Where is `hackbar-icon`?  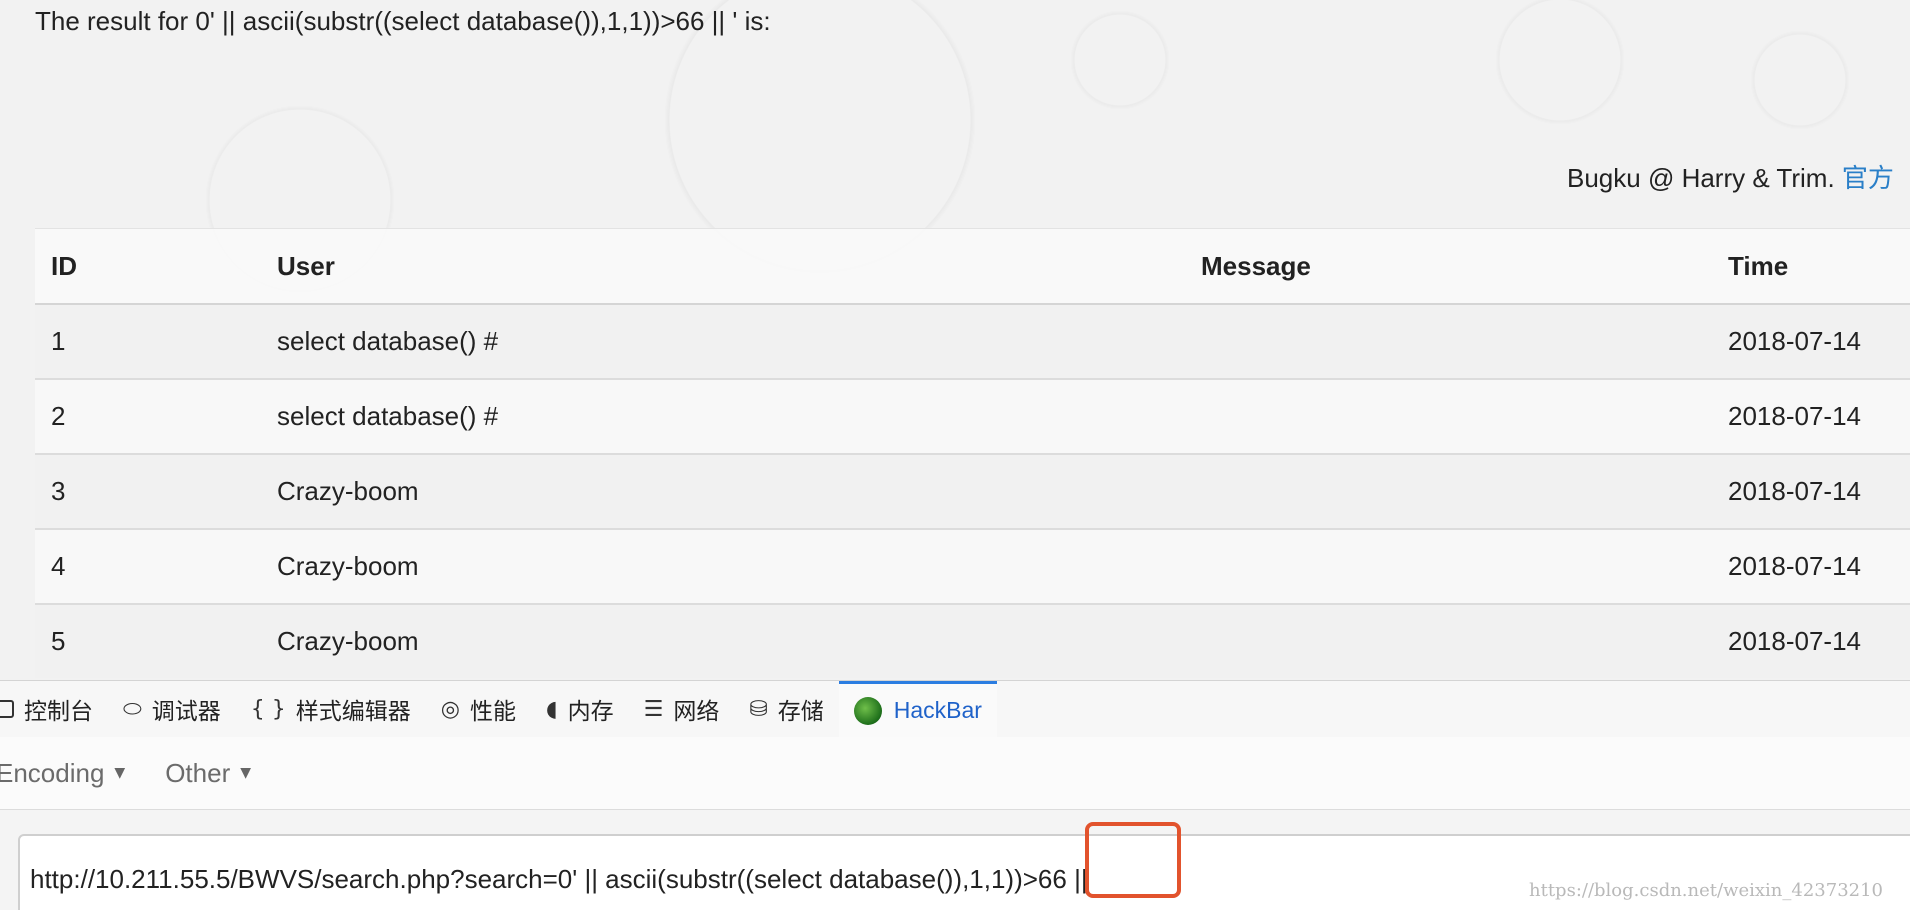
hackbar-icon is located at coordinates (867, 710).